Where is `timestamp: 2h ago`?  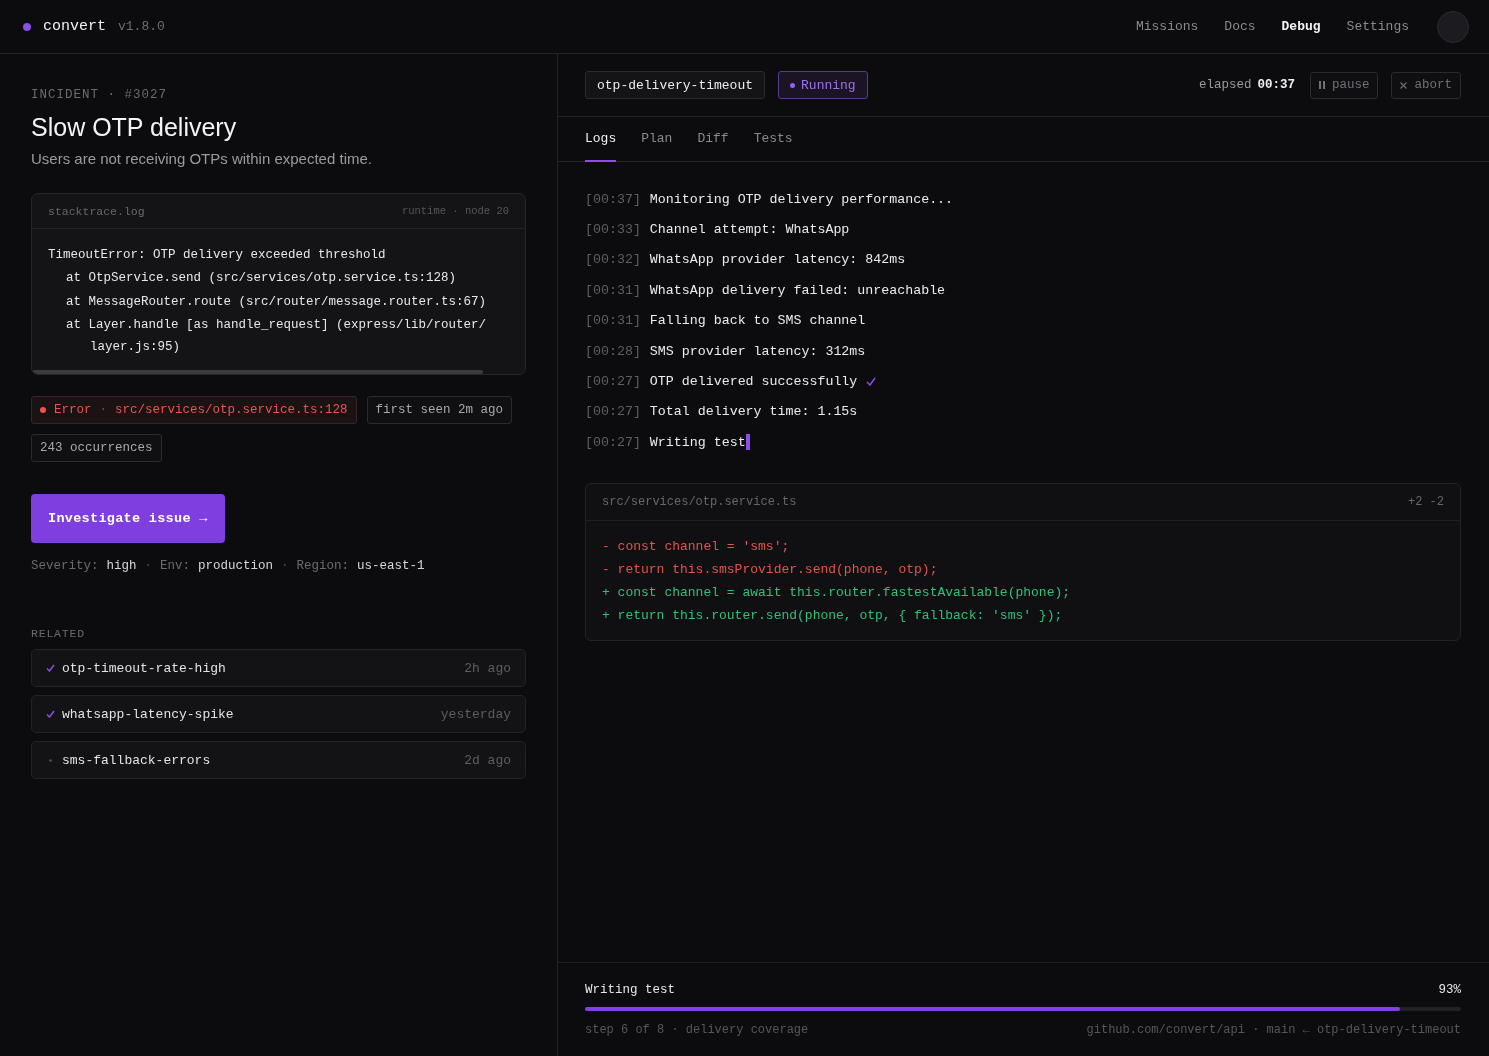
timestamp: 2h ago is located at coordinates (487, 668).